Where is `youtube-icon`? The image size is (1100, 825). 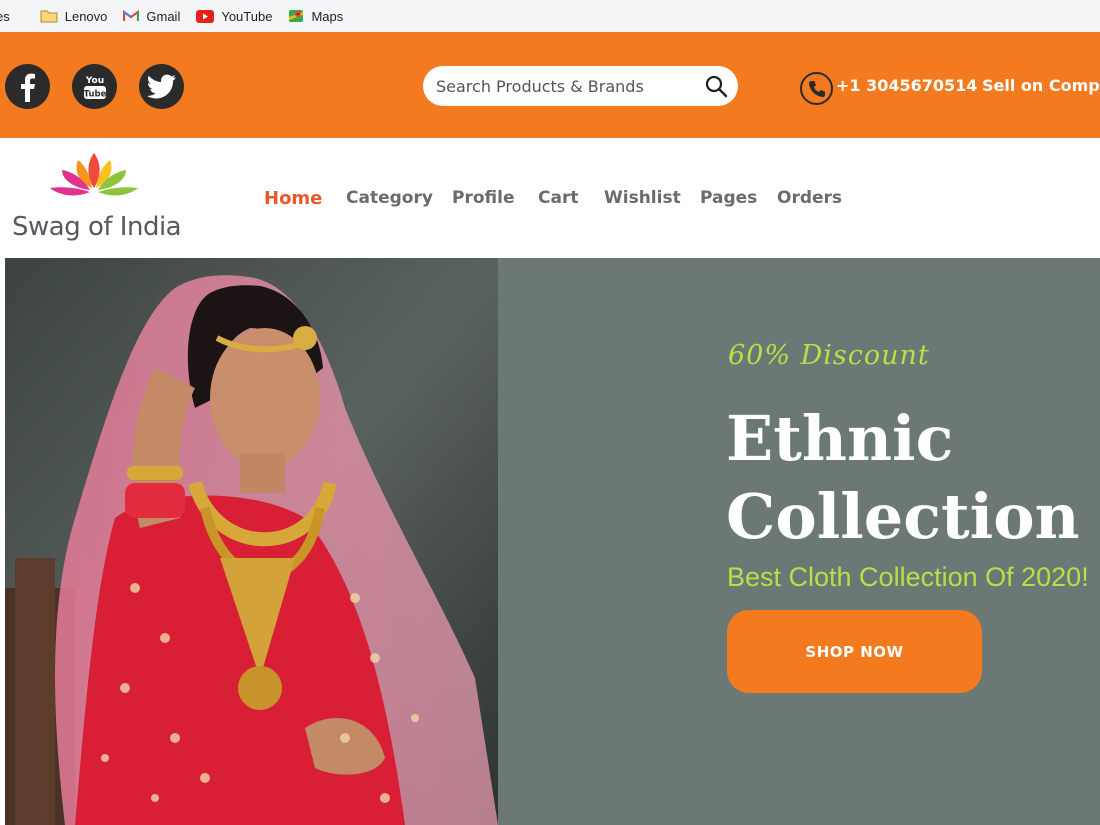
youtube-icon is located at coordinates (205, 16).